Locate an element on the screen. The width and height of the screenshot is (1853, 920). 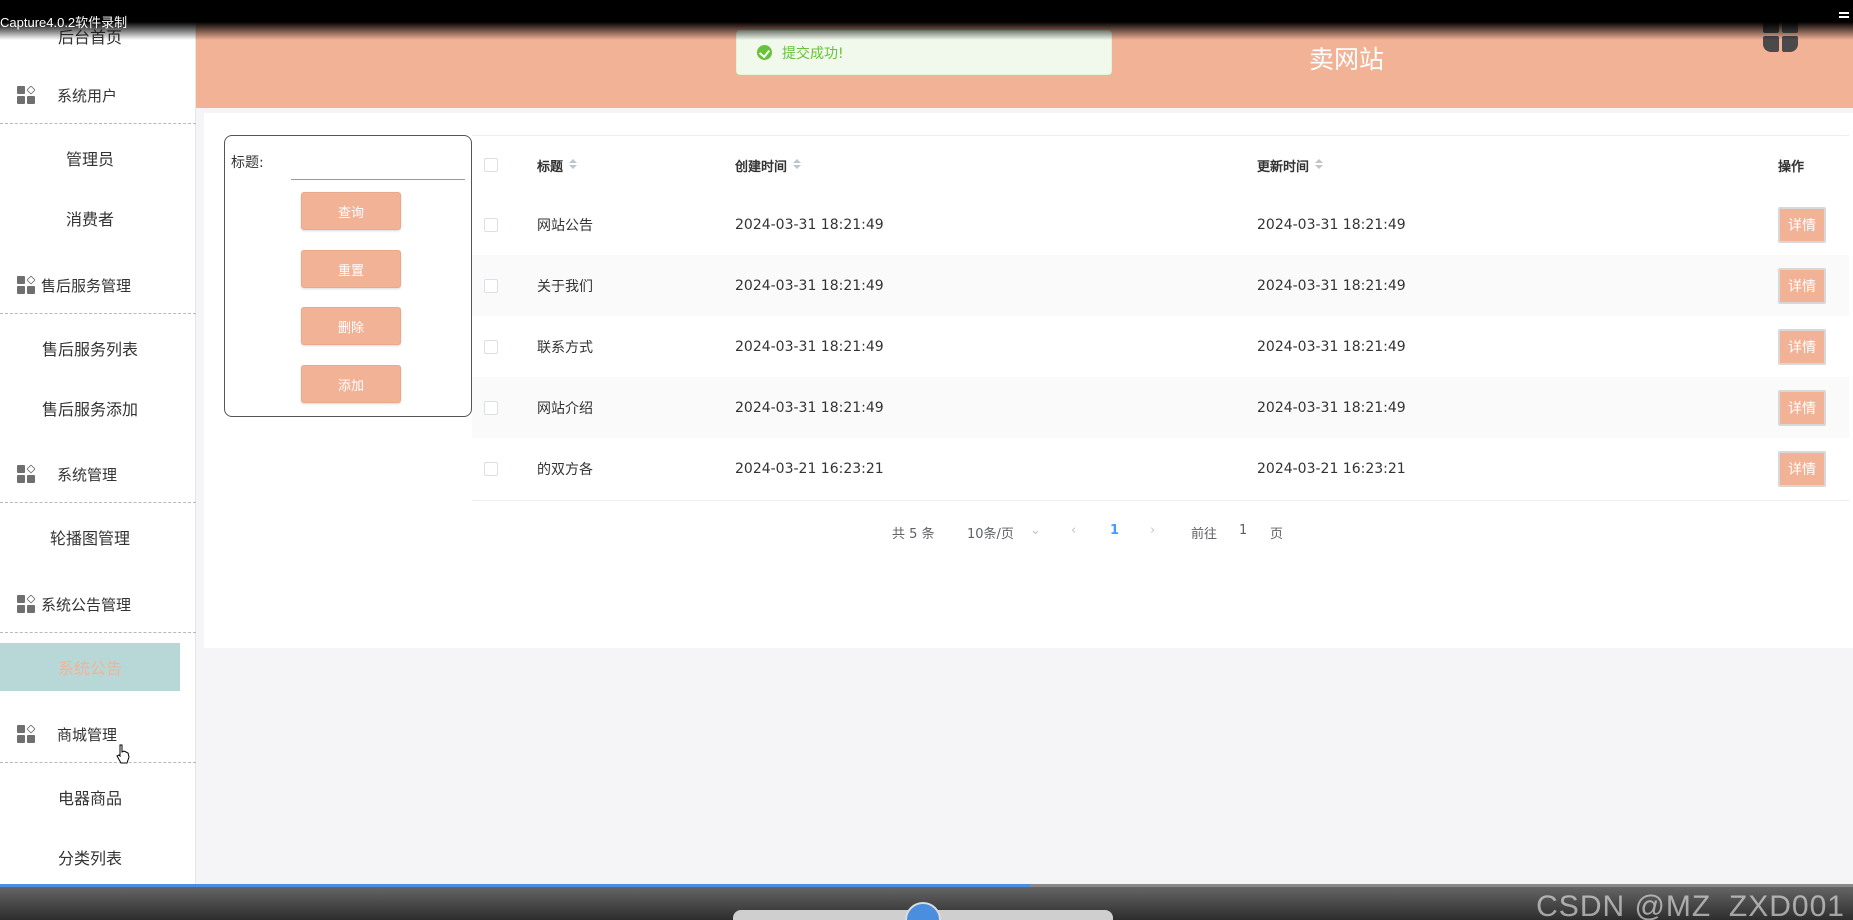
sidebar-group-label: 商城管理 is located at coordinates (87, 735).